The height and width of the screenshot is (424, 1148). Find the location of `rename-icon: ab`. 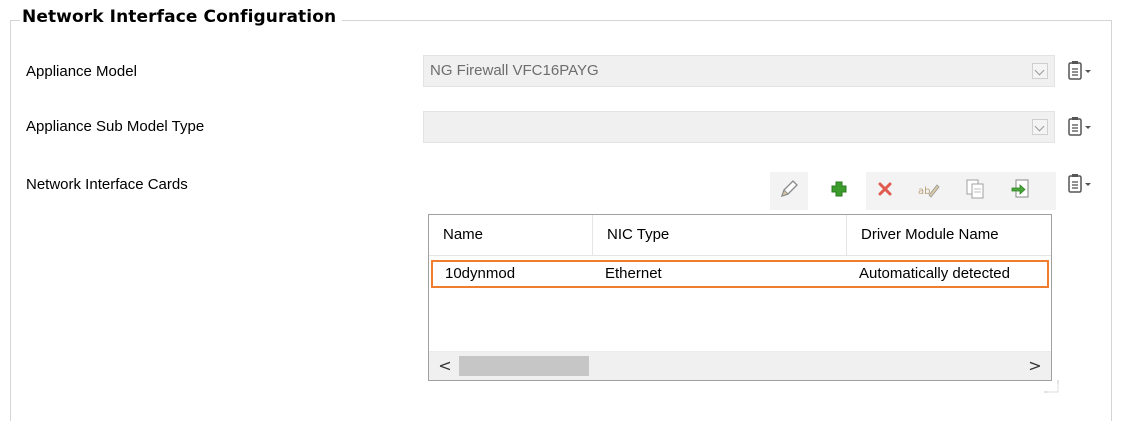

rename-icon: ab is located at coordinates (929, 191).